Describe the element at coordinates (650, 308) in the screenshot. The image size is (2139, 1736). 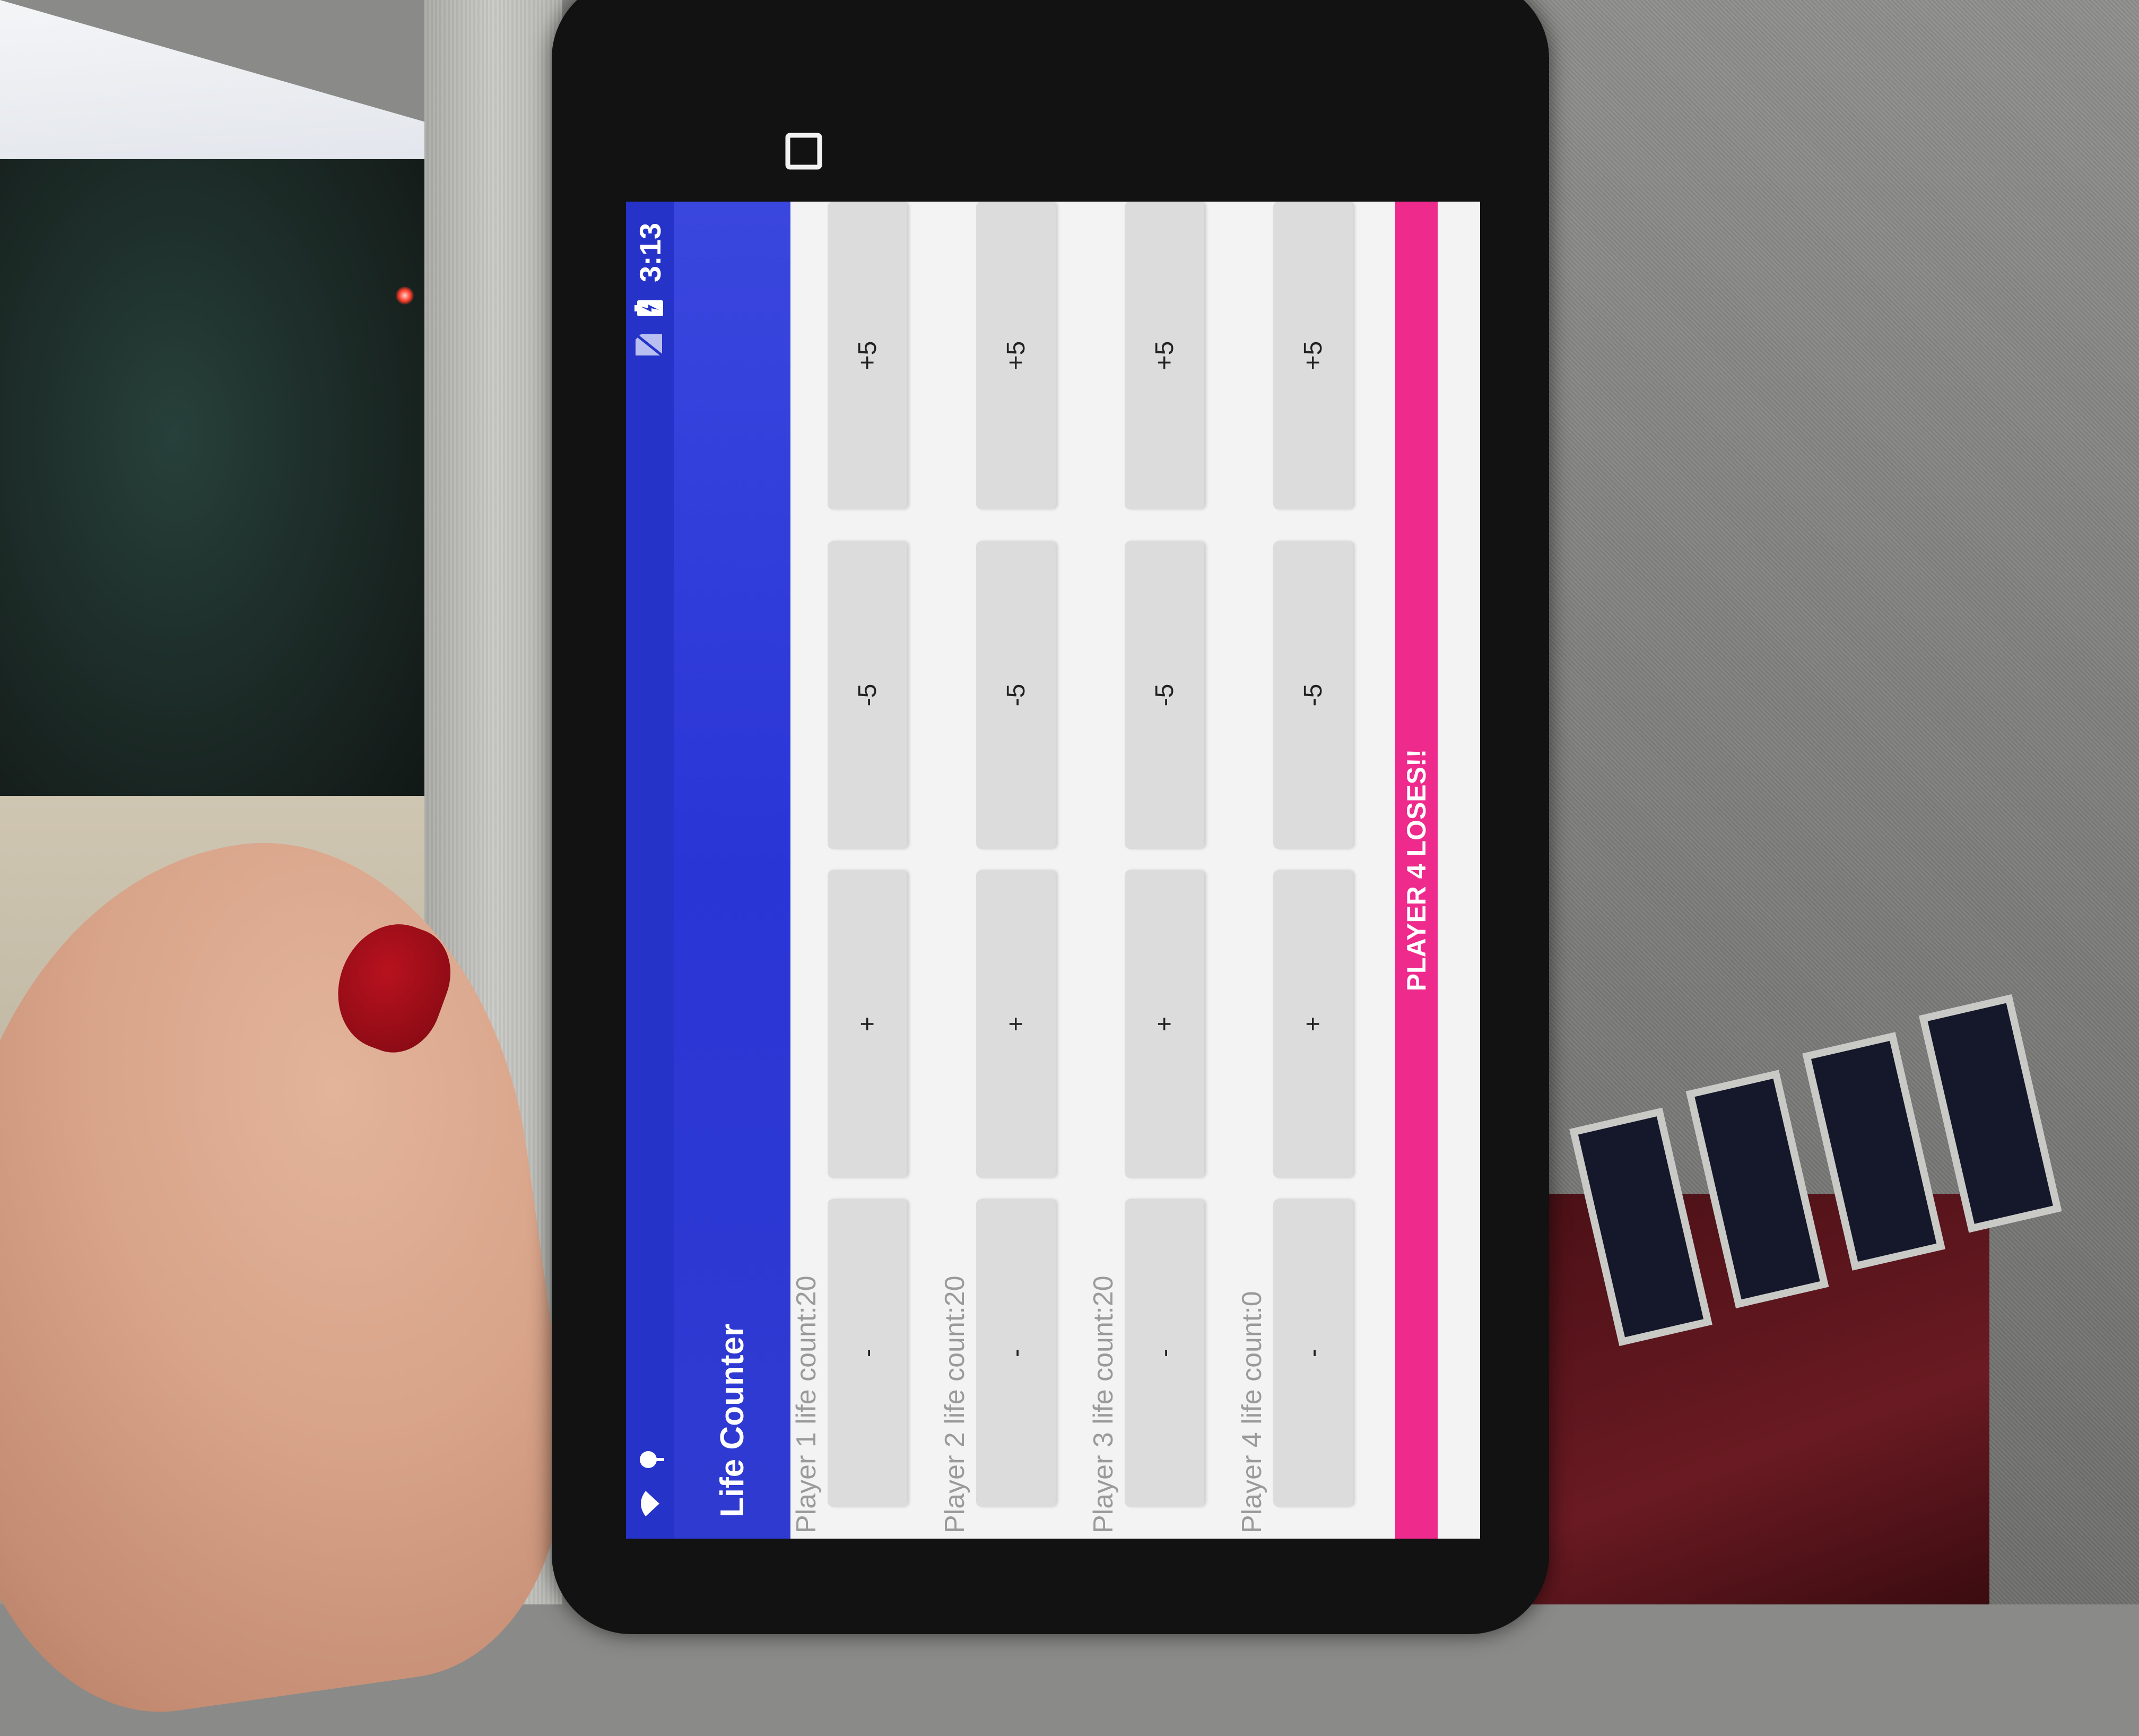
I see `battery-charging-icon` at that location.